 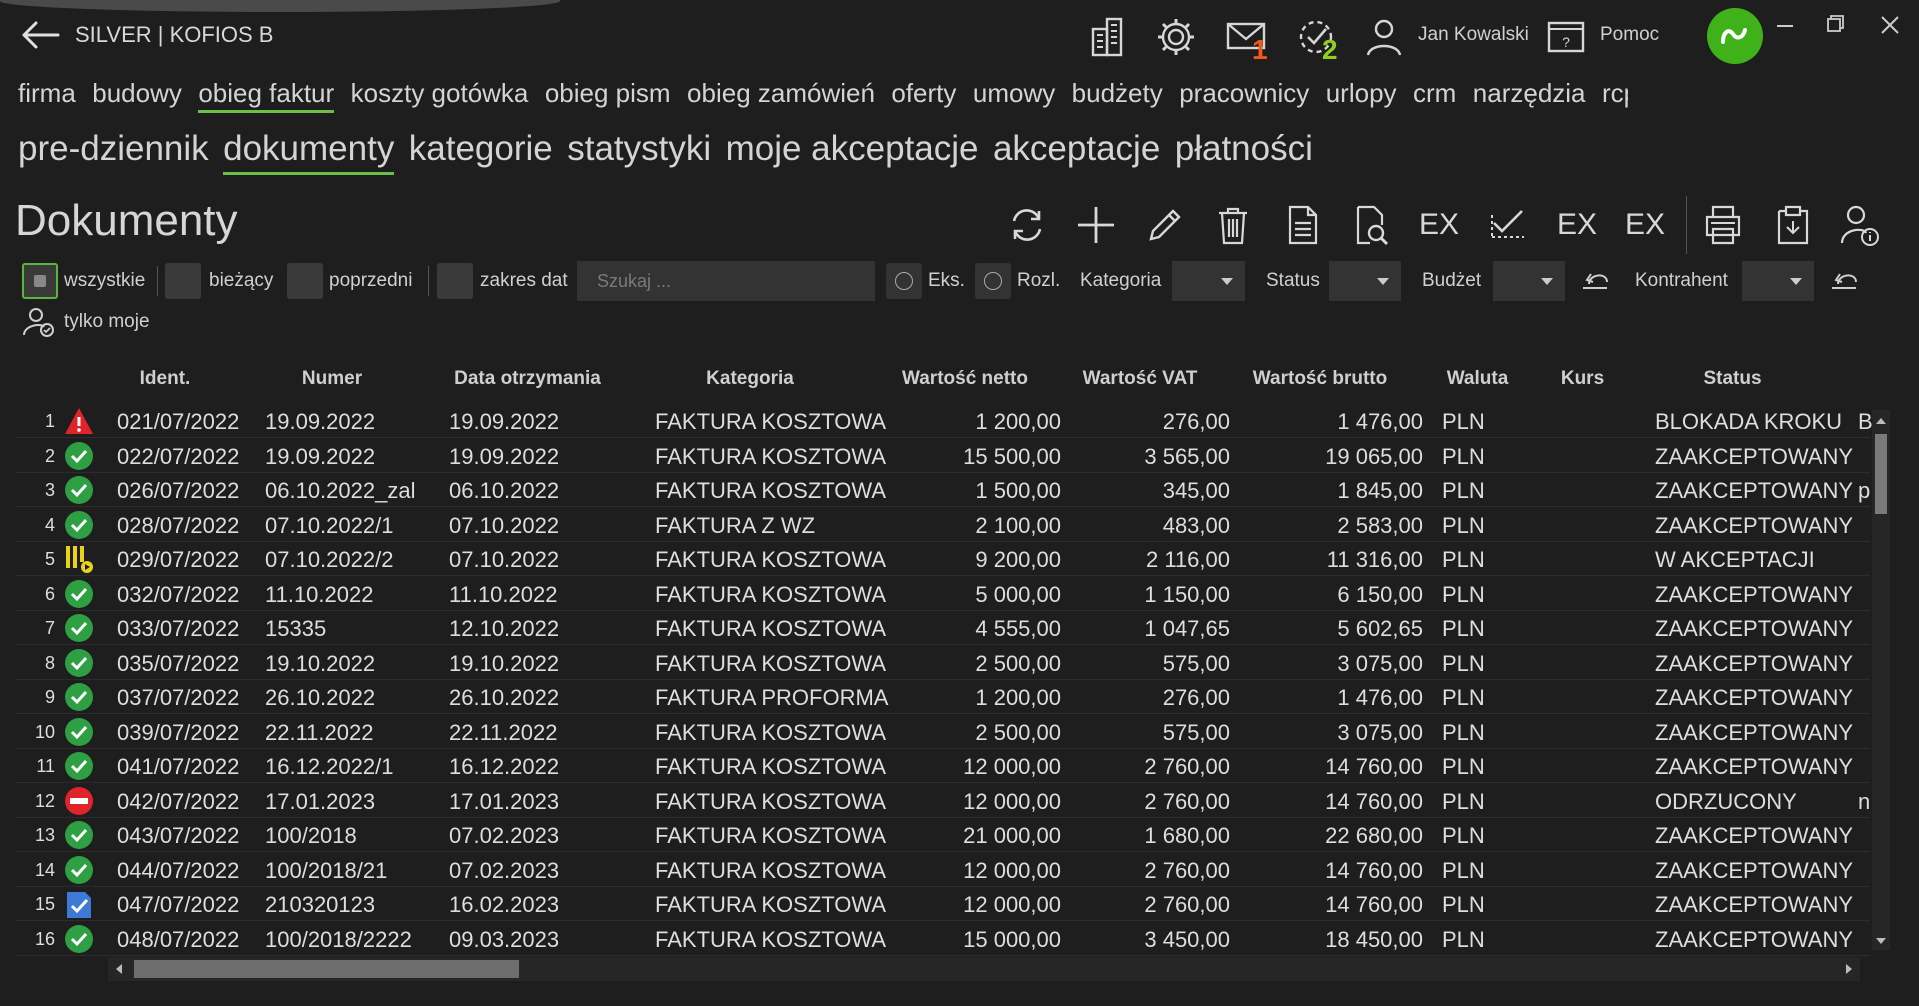 I want to click on menu-item-pracownicy: pracownicy, so click(x=1244, y=93).